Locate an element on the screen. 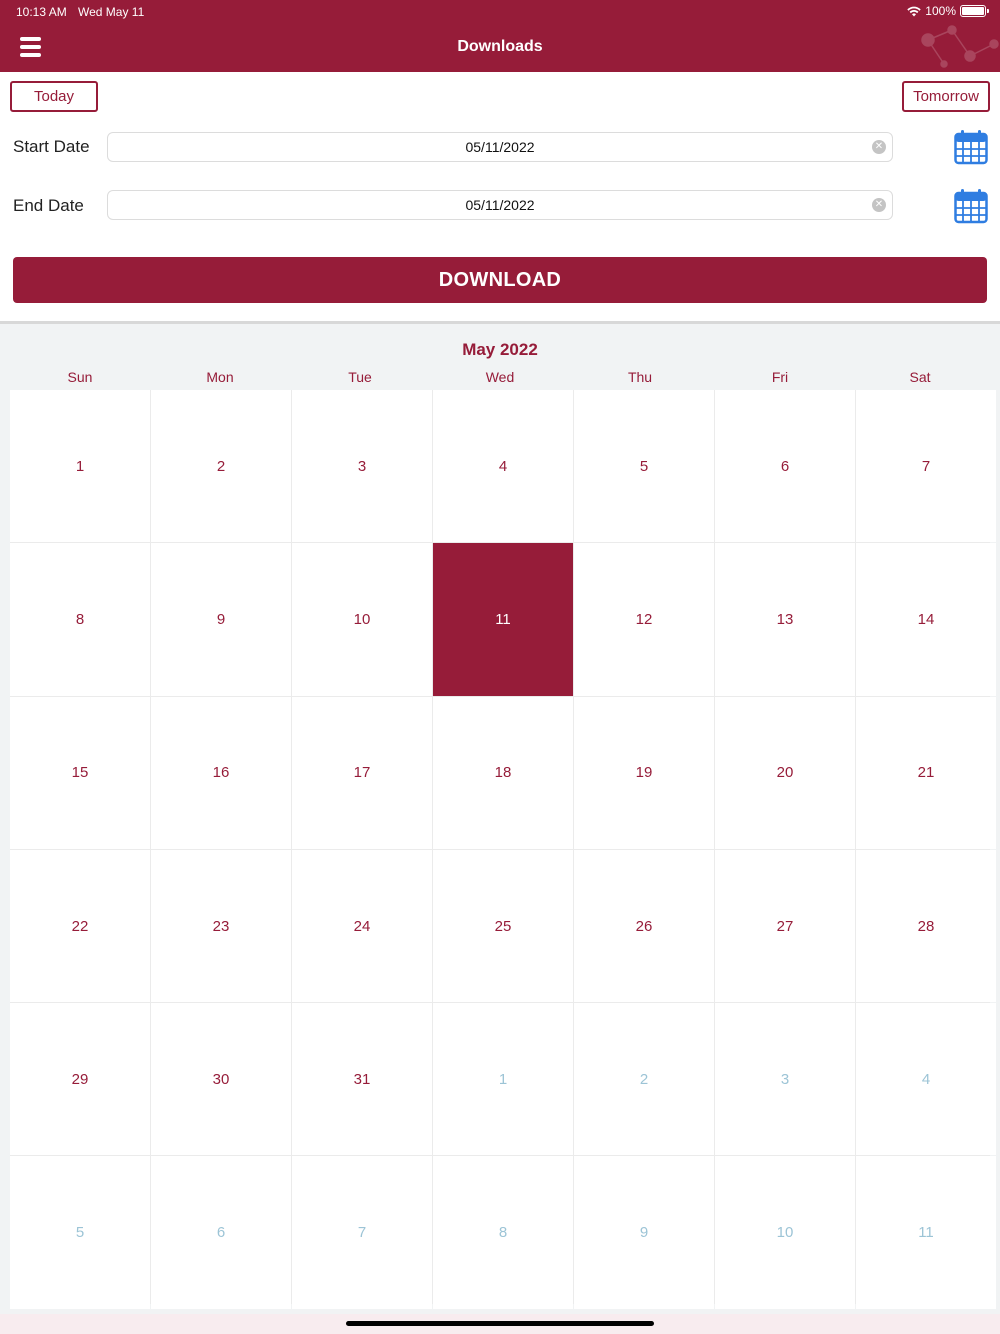  clear-start-date-icon: ✕ is located at coordinates (879, 147).